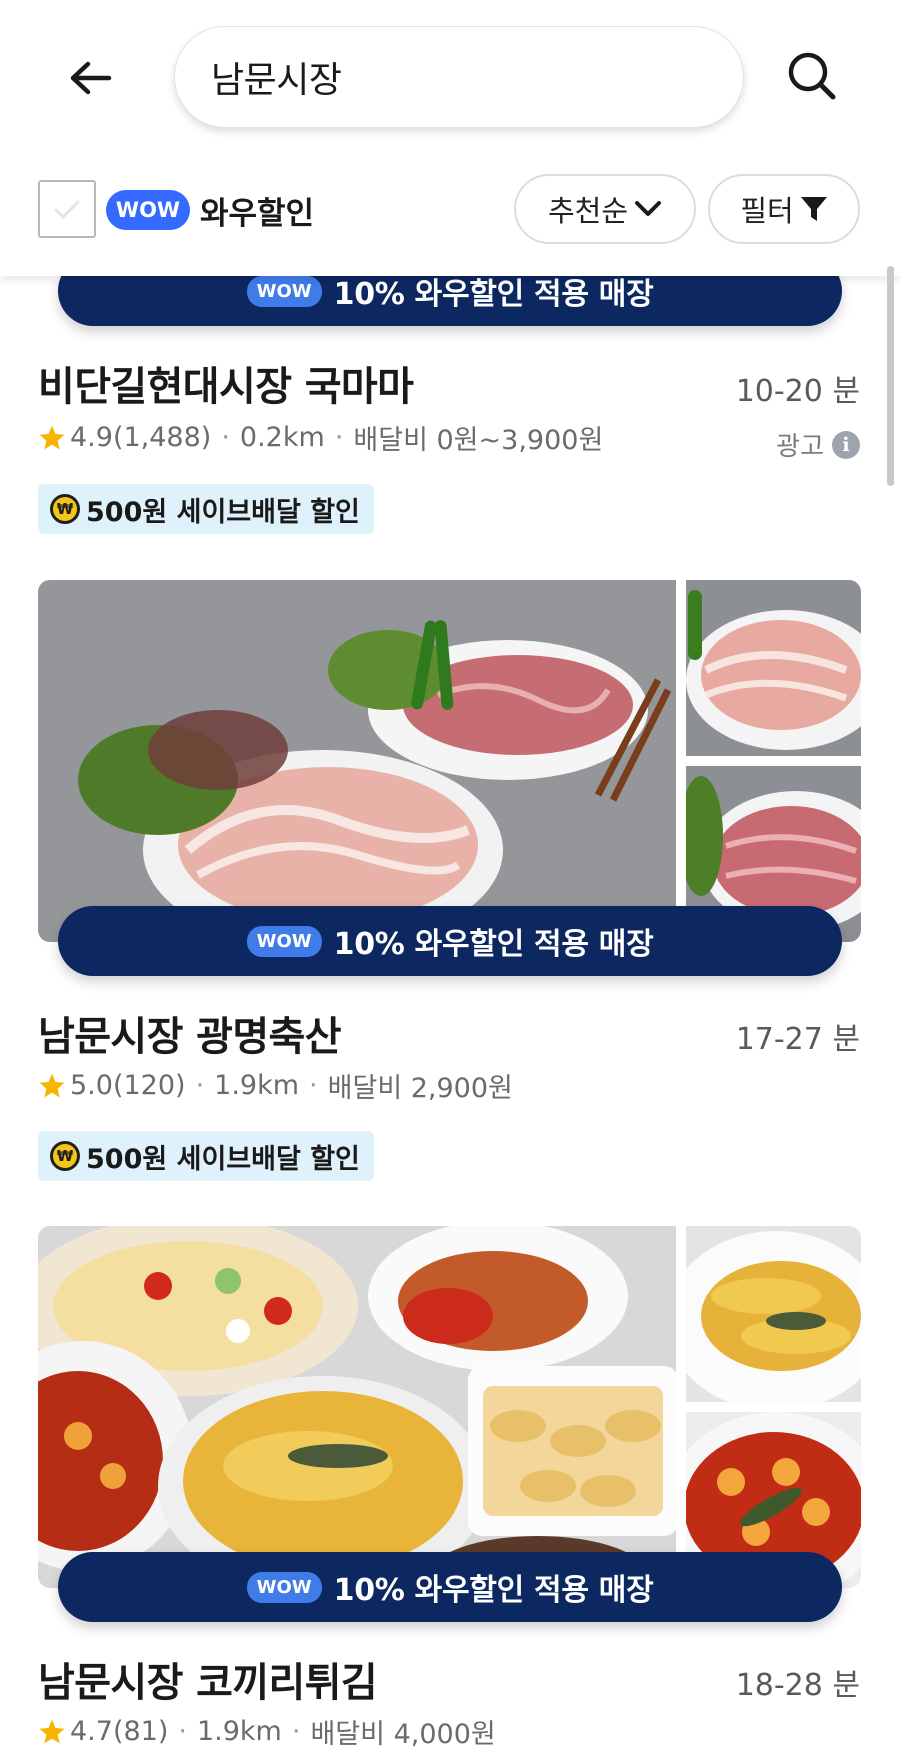 The image size is (900, 1756). Describe the element at coordinates (797, 1685) in the screenshot. I see `delivery-eta: 18-28 분` at that location.